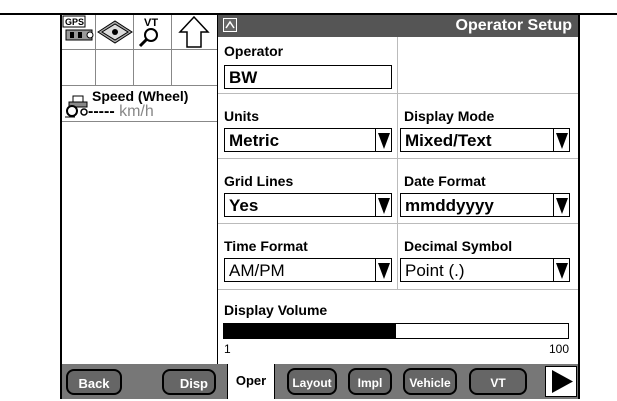 This screenshot has width=617, height=401. I want to click on play-arrow-icon, so click(562, 381).